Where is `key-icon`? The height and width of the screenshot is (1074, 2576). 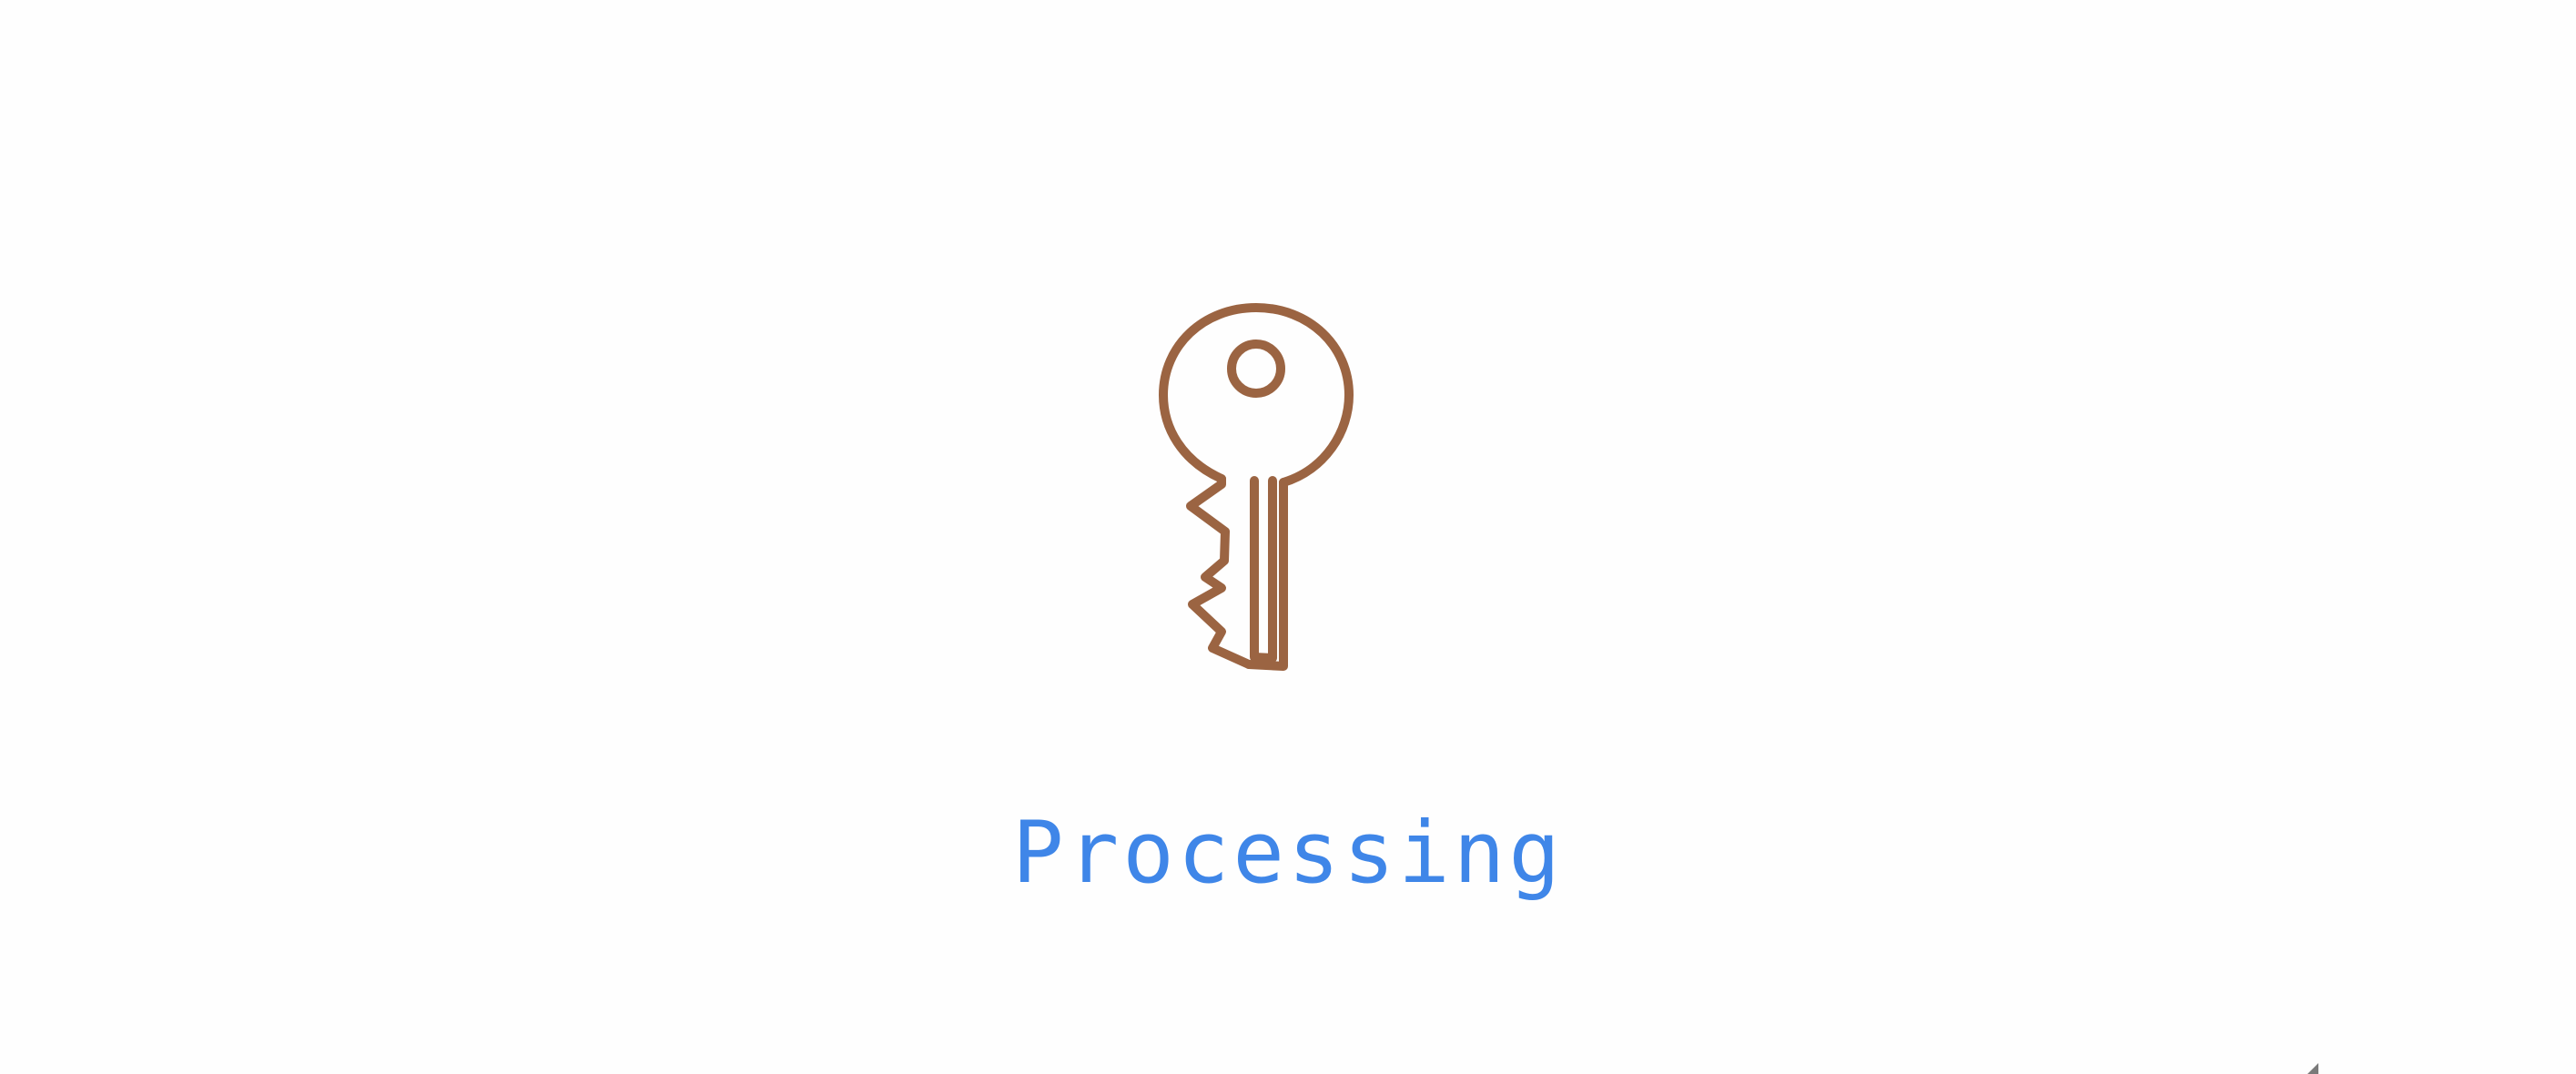
key-icon is located at coordinates (1256, 492).